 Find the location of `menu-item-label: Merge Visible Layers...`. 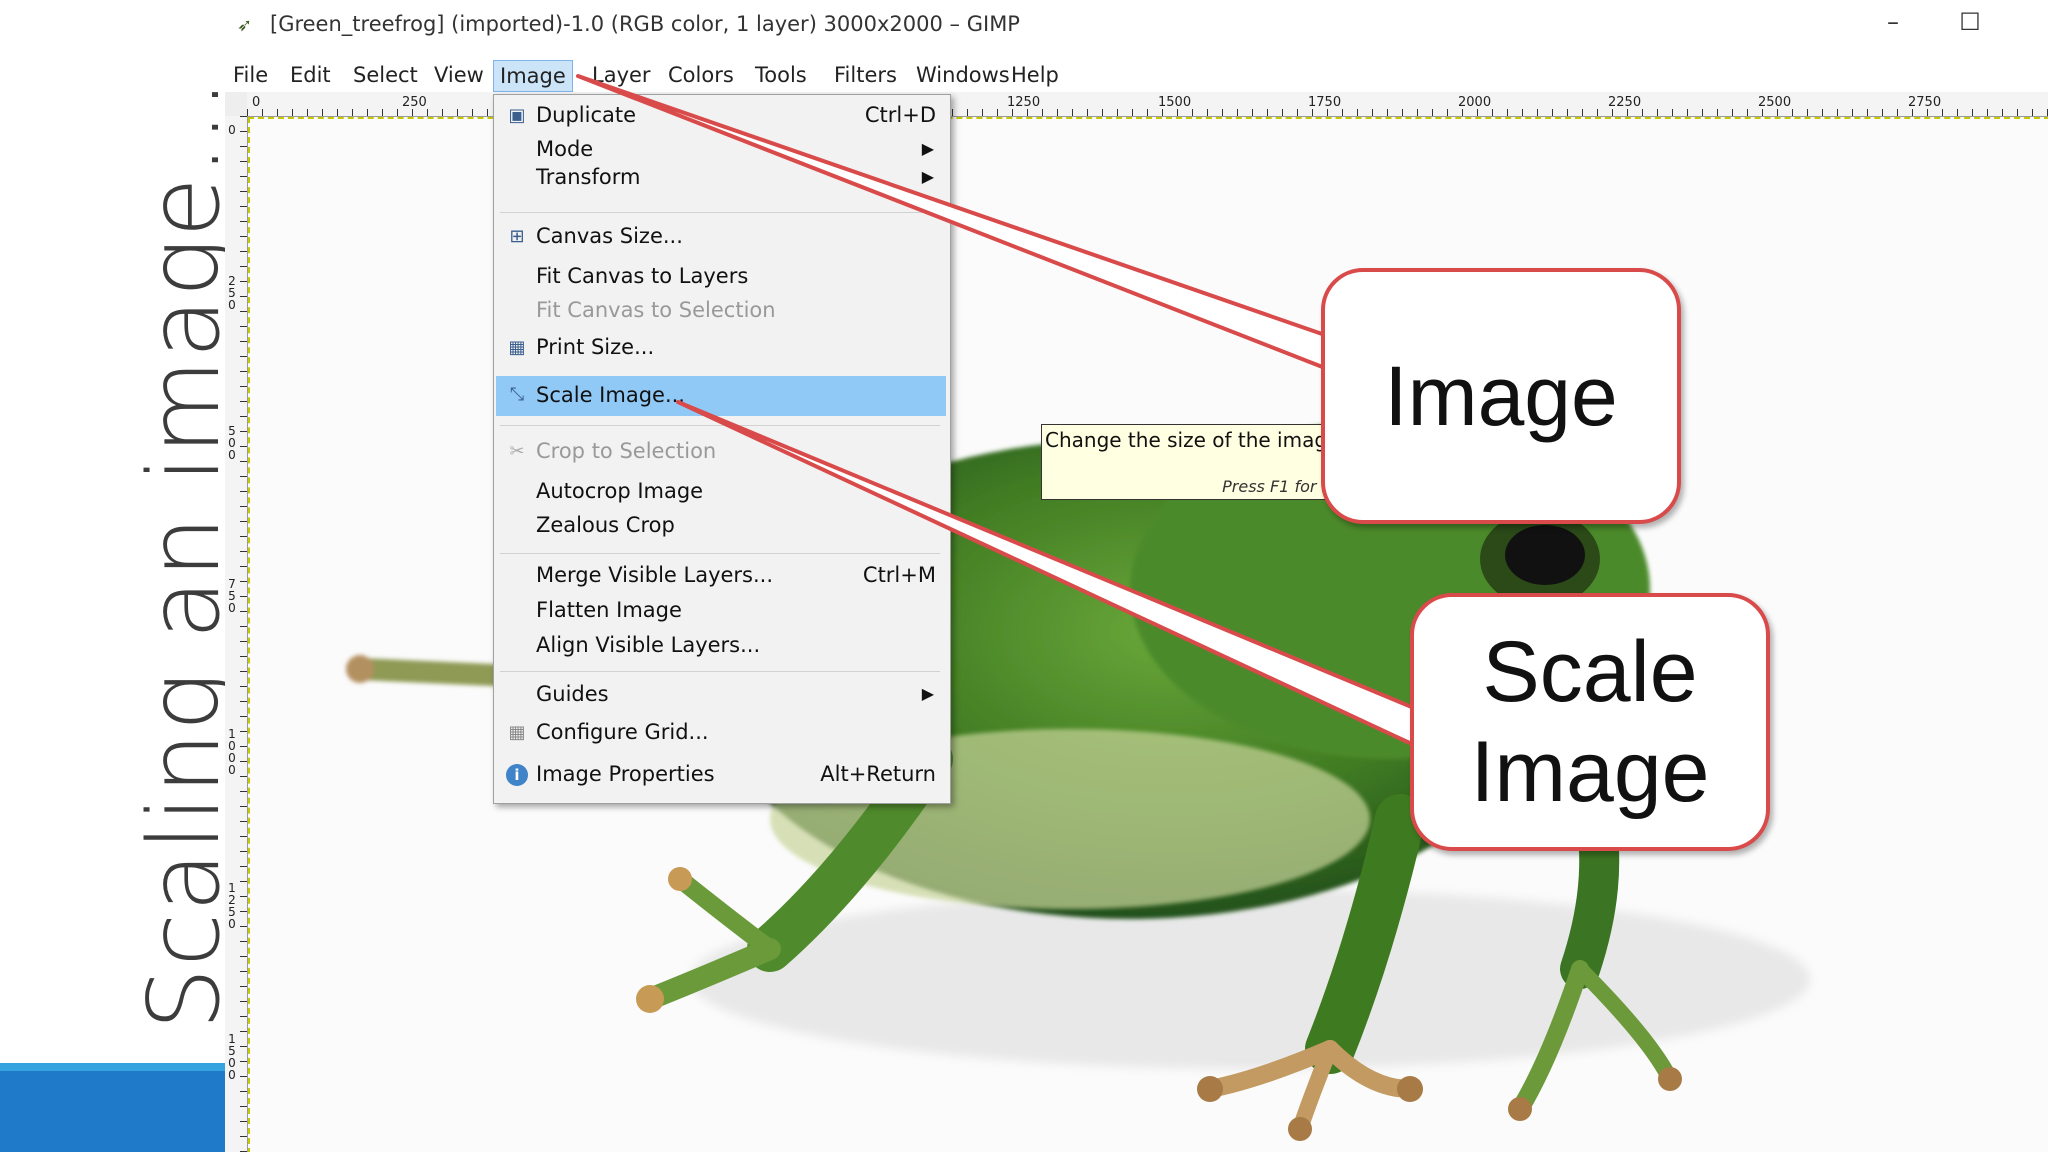

menu-item-label: Merge Visible Layers... is located at coordinates (655, 575).